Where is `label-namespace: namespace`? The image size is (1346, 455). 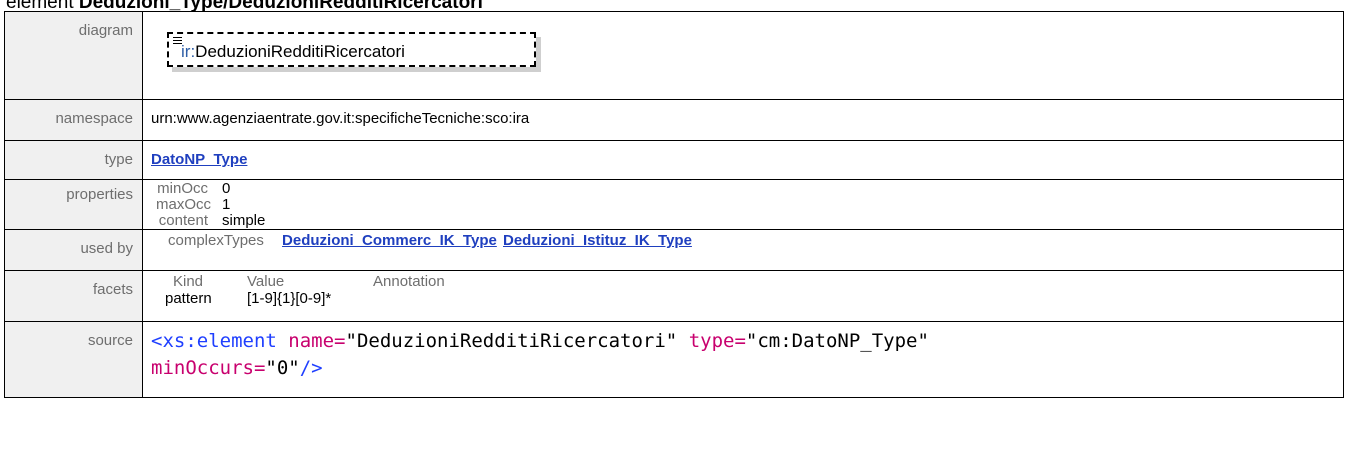 label-namespace: namespace is located at coordinates (73, 120).